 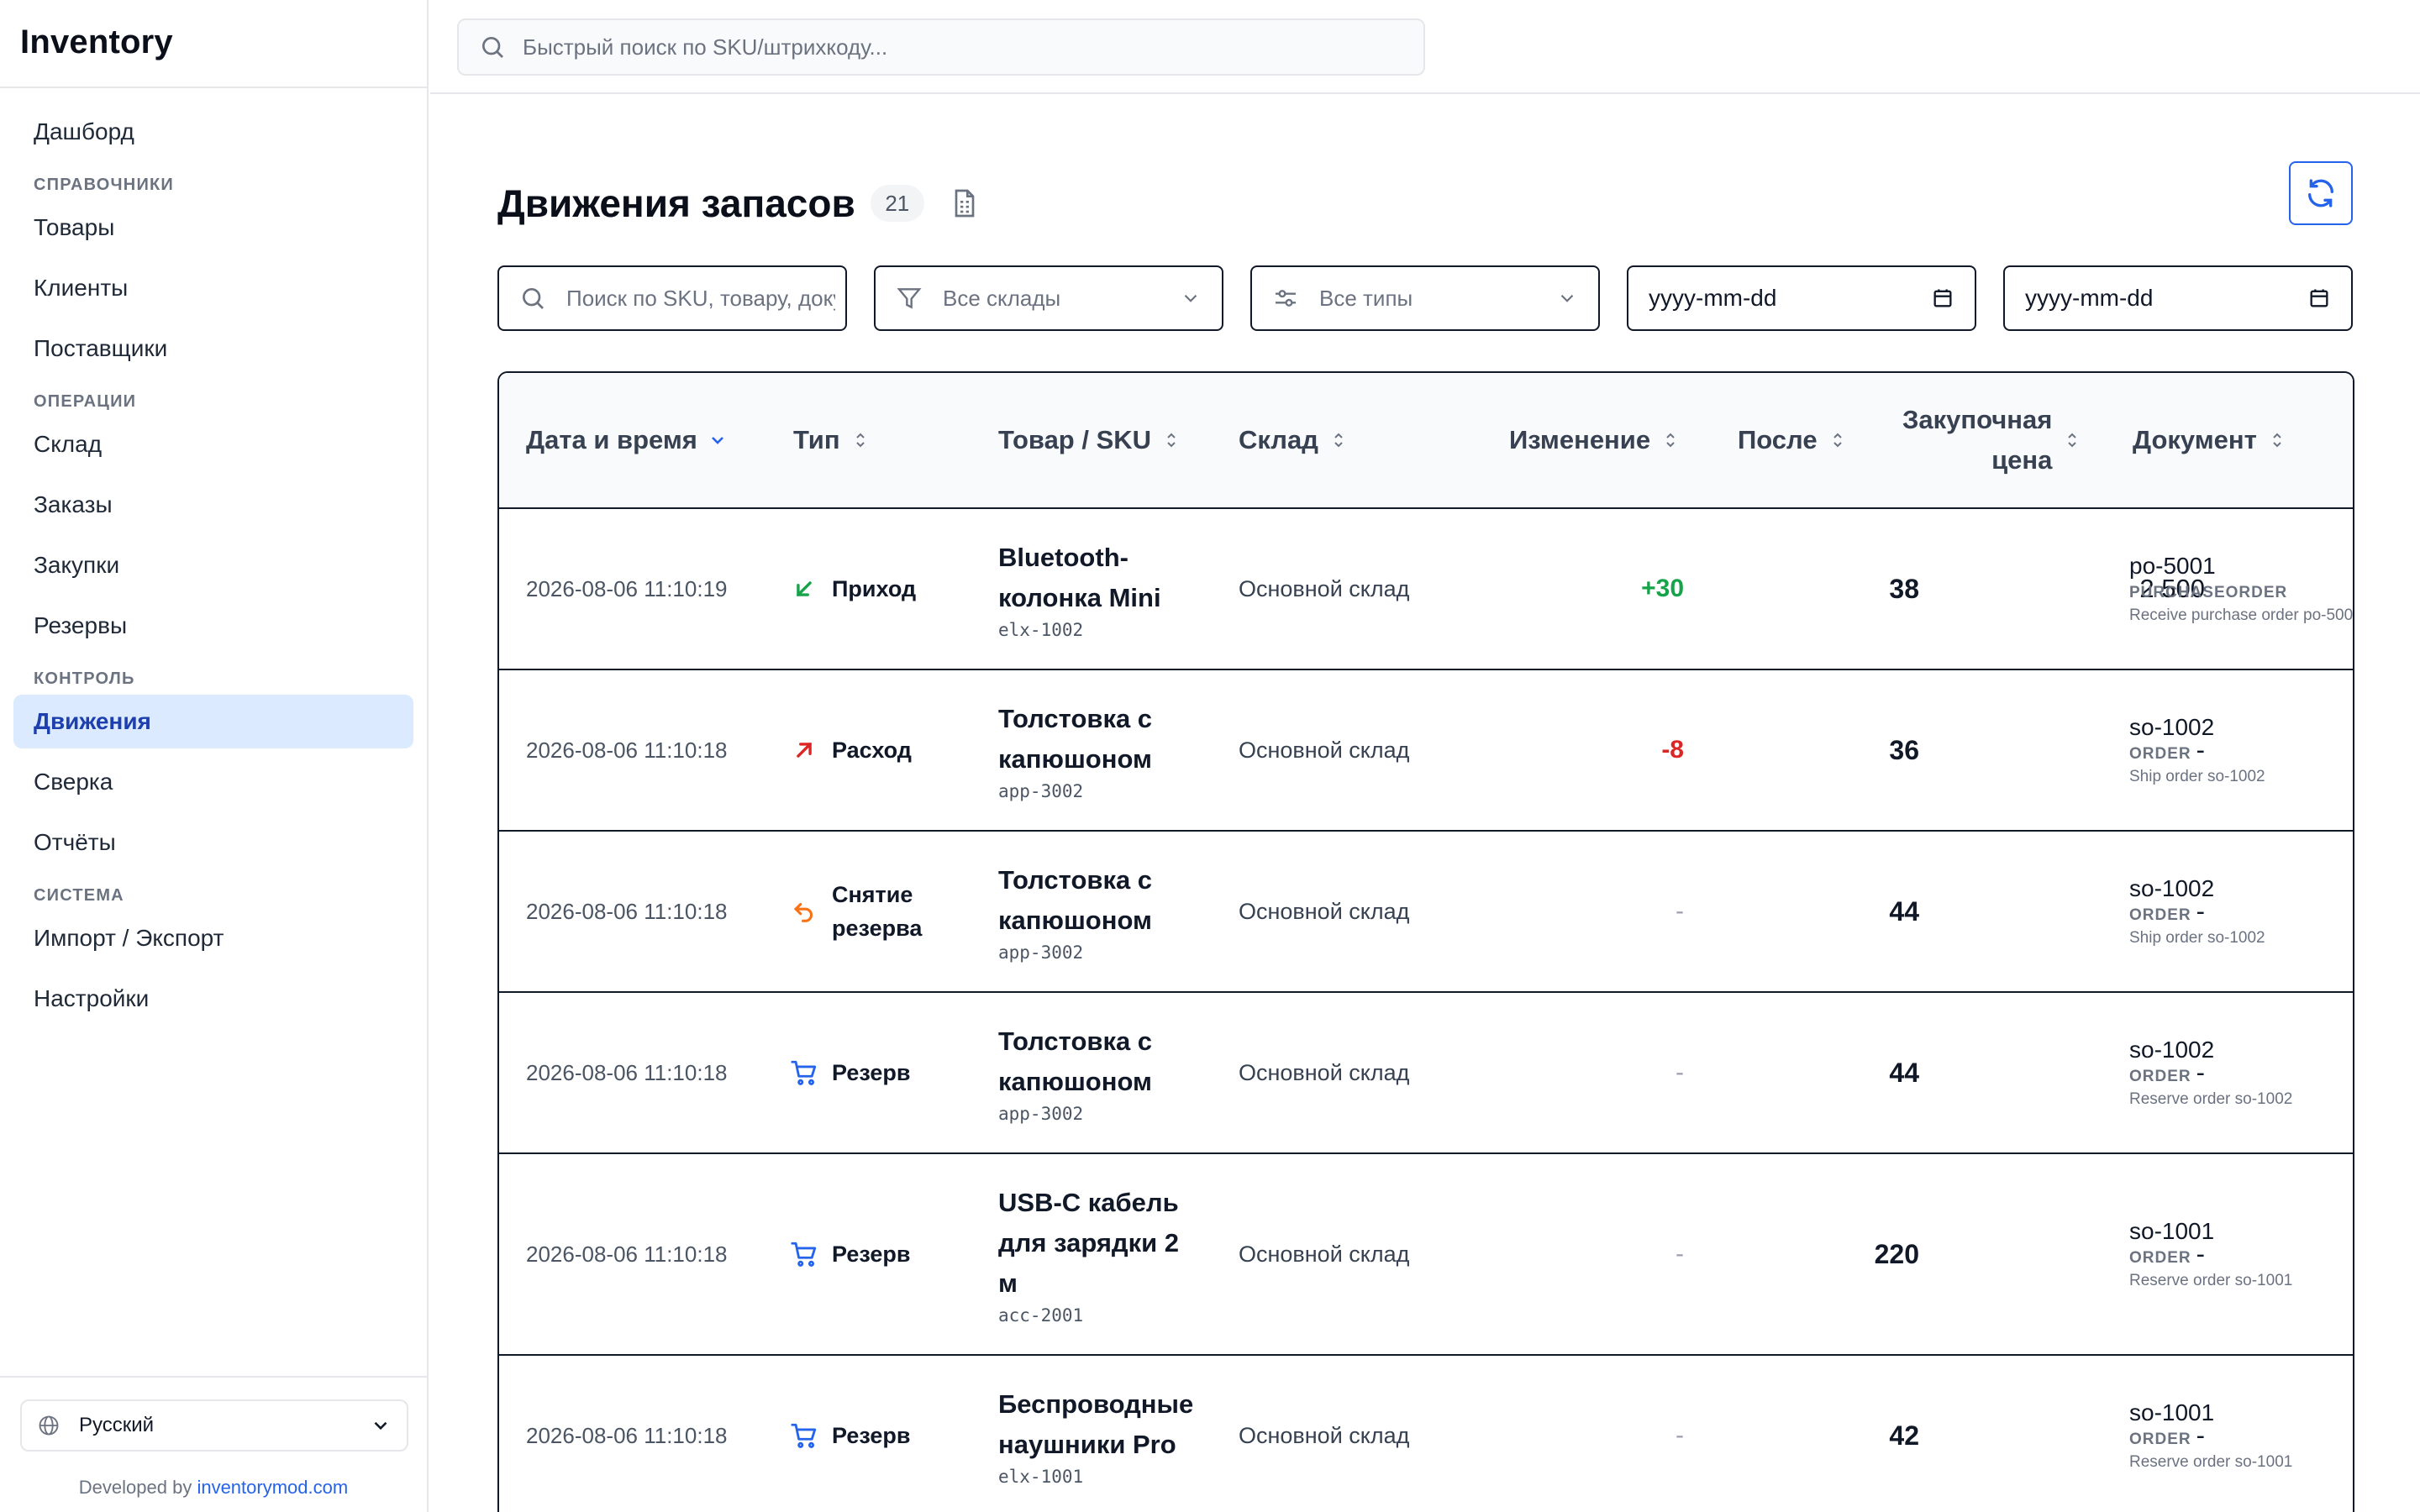 What do you see at coordinates (627, 440) in the screenshot?
I see `column-datetime: Дата и время` at bounding box center [627, 440].